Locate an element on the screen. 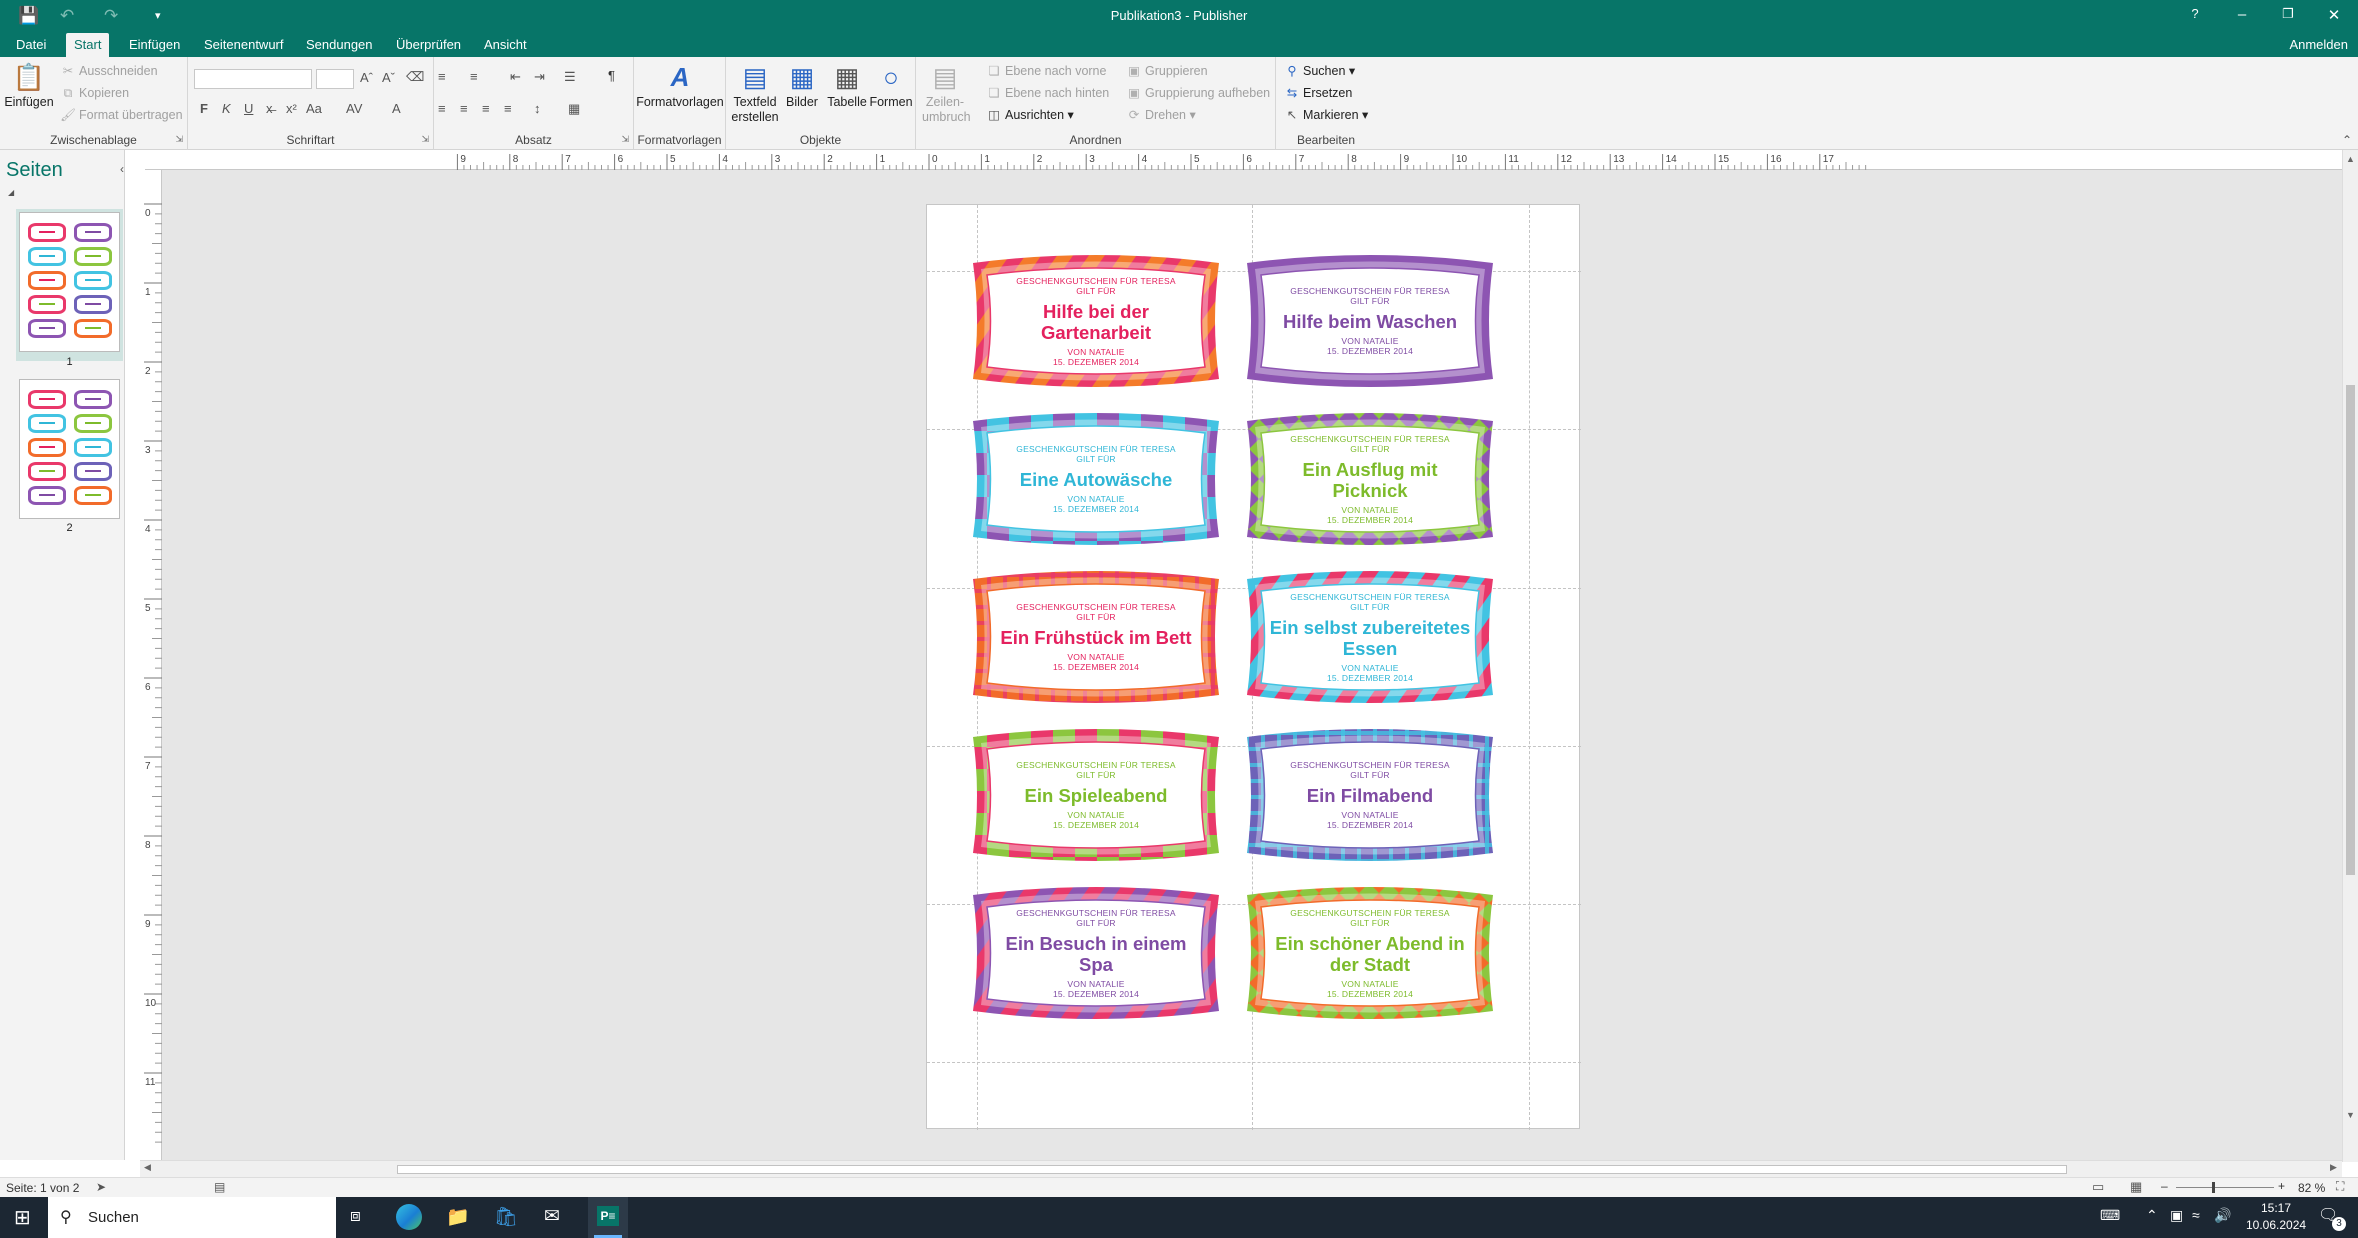  taskbar-search-box: ⚲ Suchen is located at coordinates (192, 1217).